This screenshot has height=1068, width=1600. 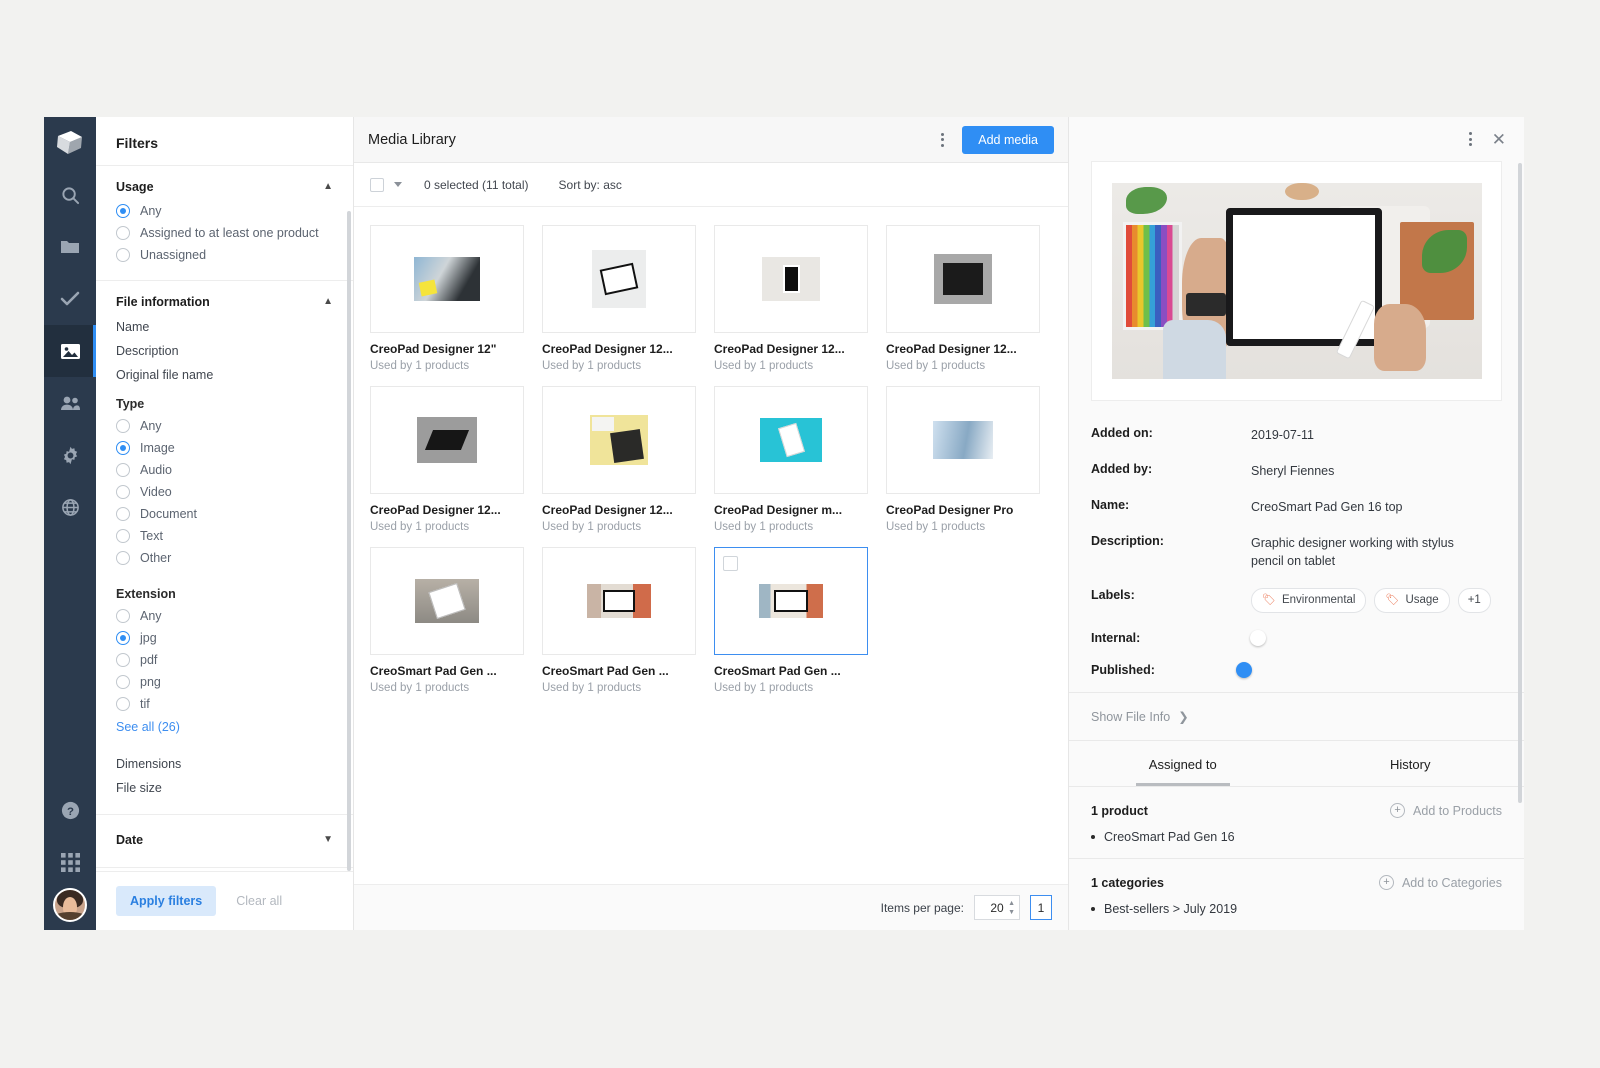 I want to click on sidebar-item-users, so click(x=70, y=403).